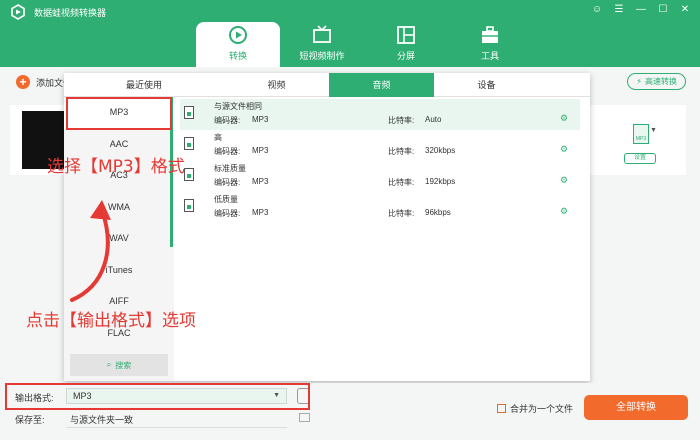 The image size is (700, 440). Describe the element at coordinates (157, 396) in the screenshot. I see `highlight-output-format` at that location.